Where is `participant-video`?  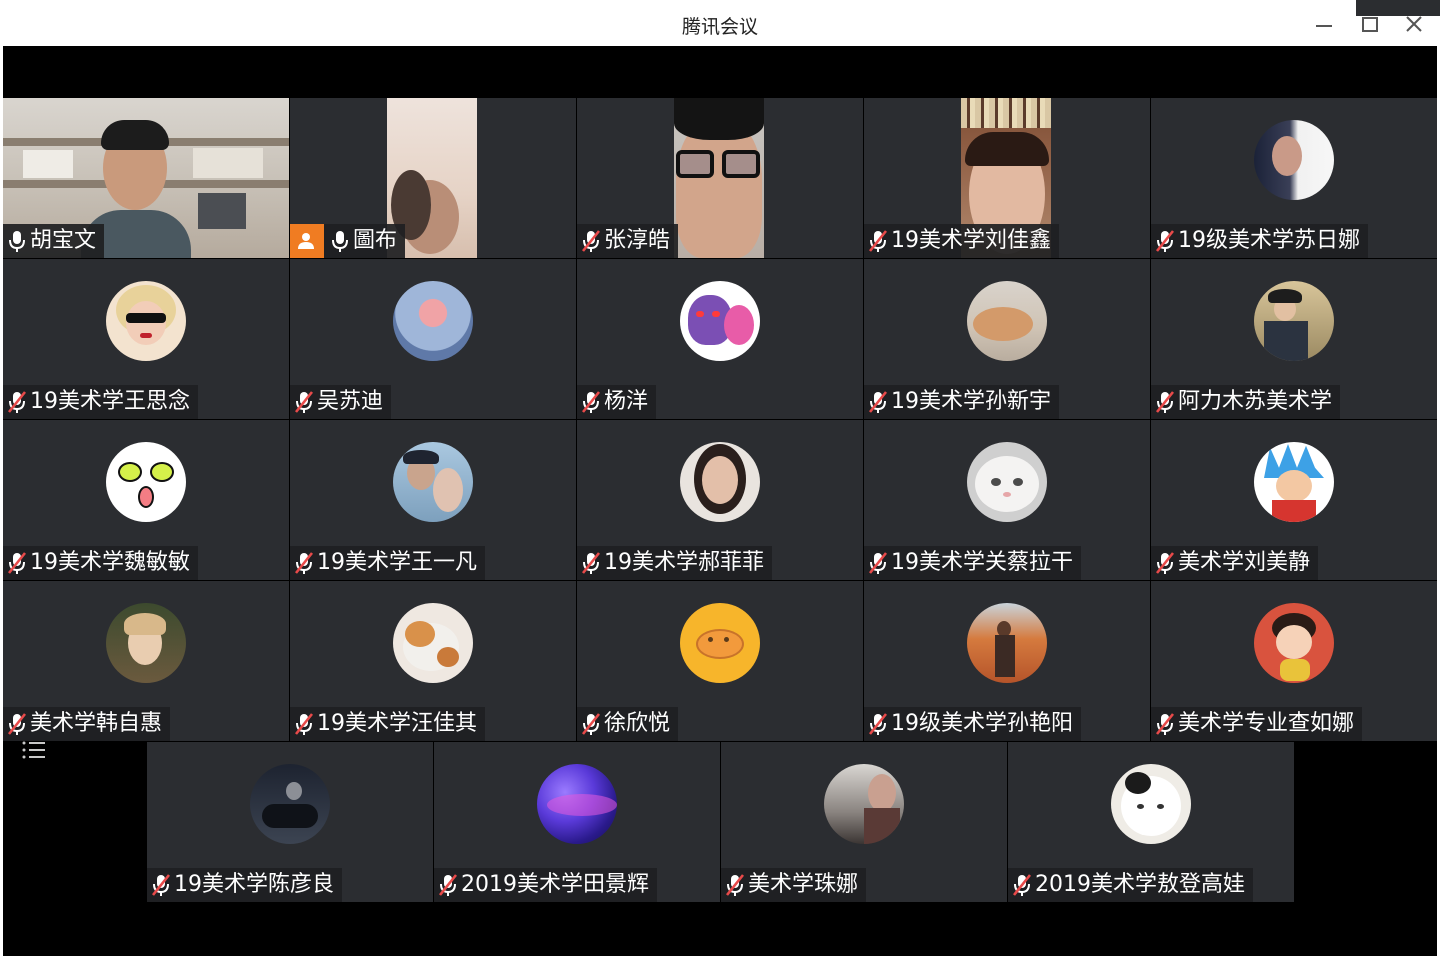 participant-video is located at coordinates (719, 178).